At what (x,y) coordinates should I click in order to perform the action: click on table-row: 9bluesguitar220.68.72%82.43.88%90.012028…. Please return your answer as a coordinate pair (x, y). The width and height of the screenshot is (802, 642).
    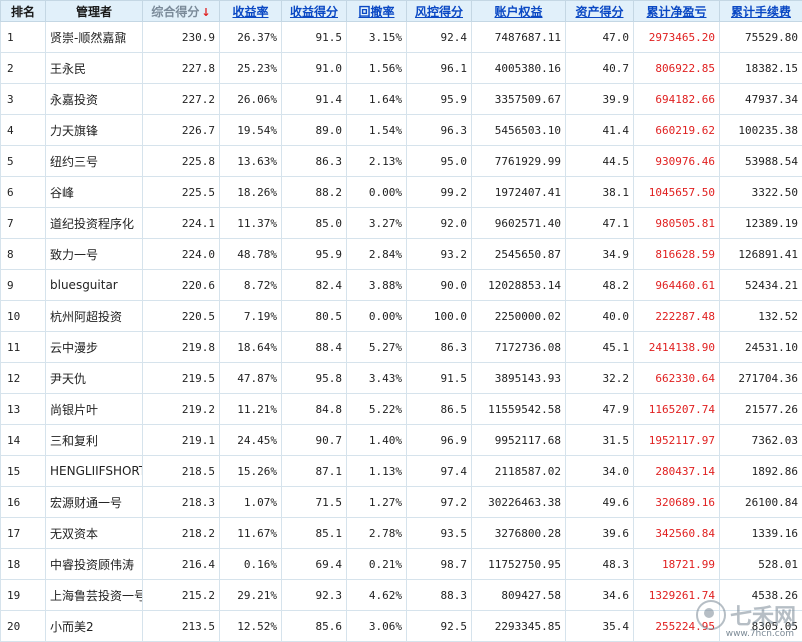
    Looking at the image, I should click on (401, 285).